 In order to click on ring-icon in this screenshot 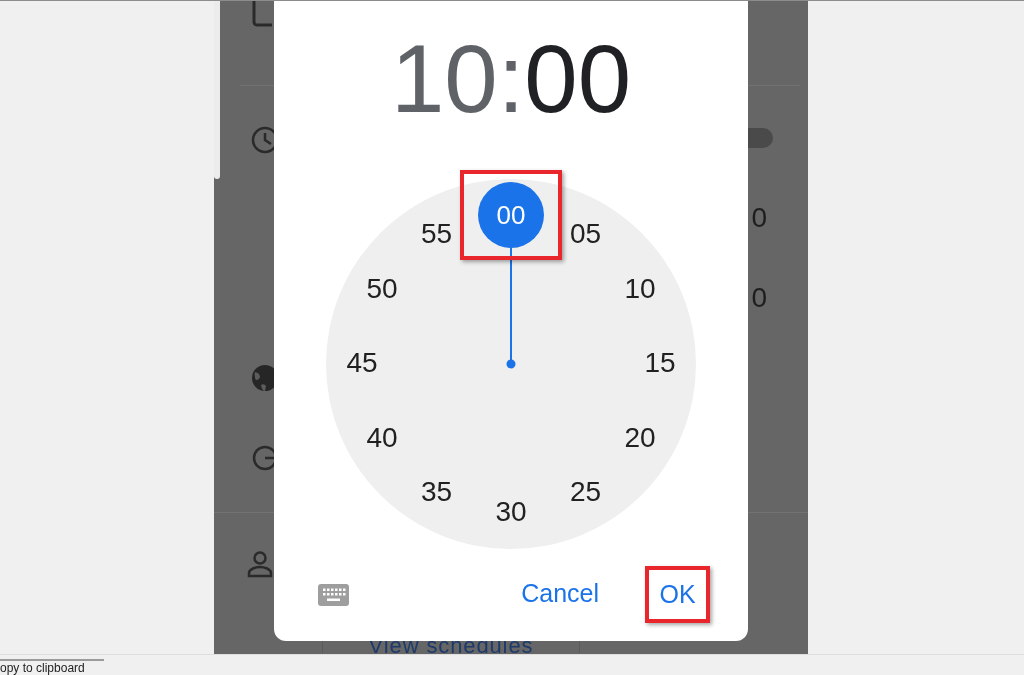, I will do `click(262, 458)`.